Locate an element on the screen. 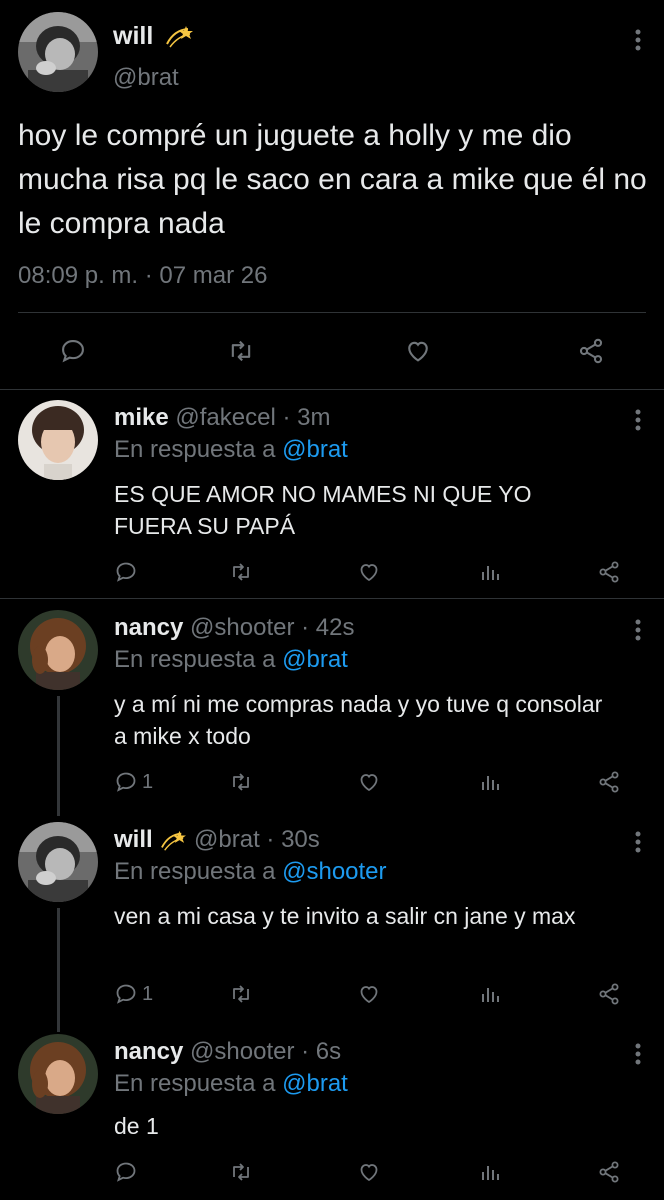  in-reply-to: En respuesta a @shooter is located at coordinates (250, 871).